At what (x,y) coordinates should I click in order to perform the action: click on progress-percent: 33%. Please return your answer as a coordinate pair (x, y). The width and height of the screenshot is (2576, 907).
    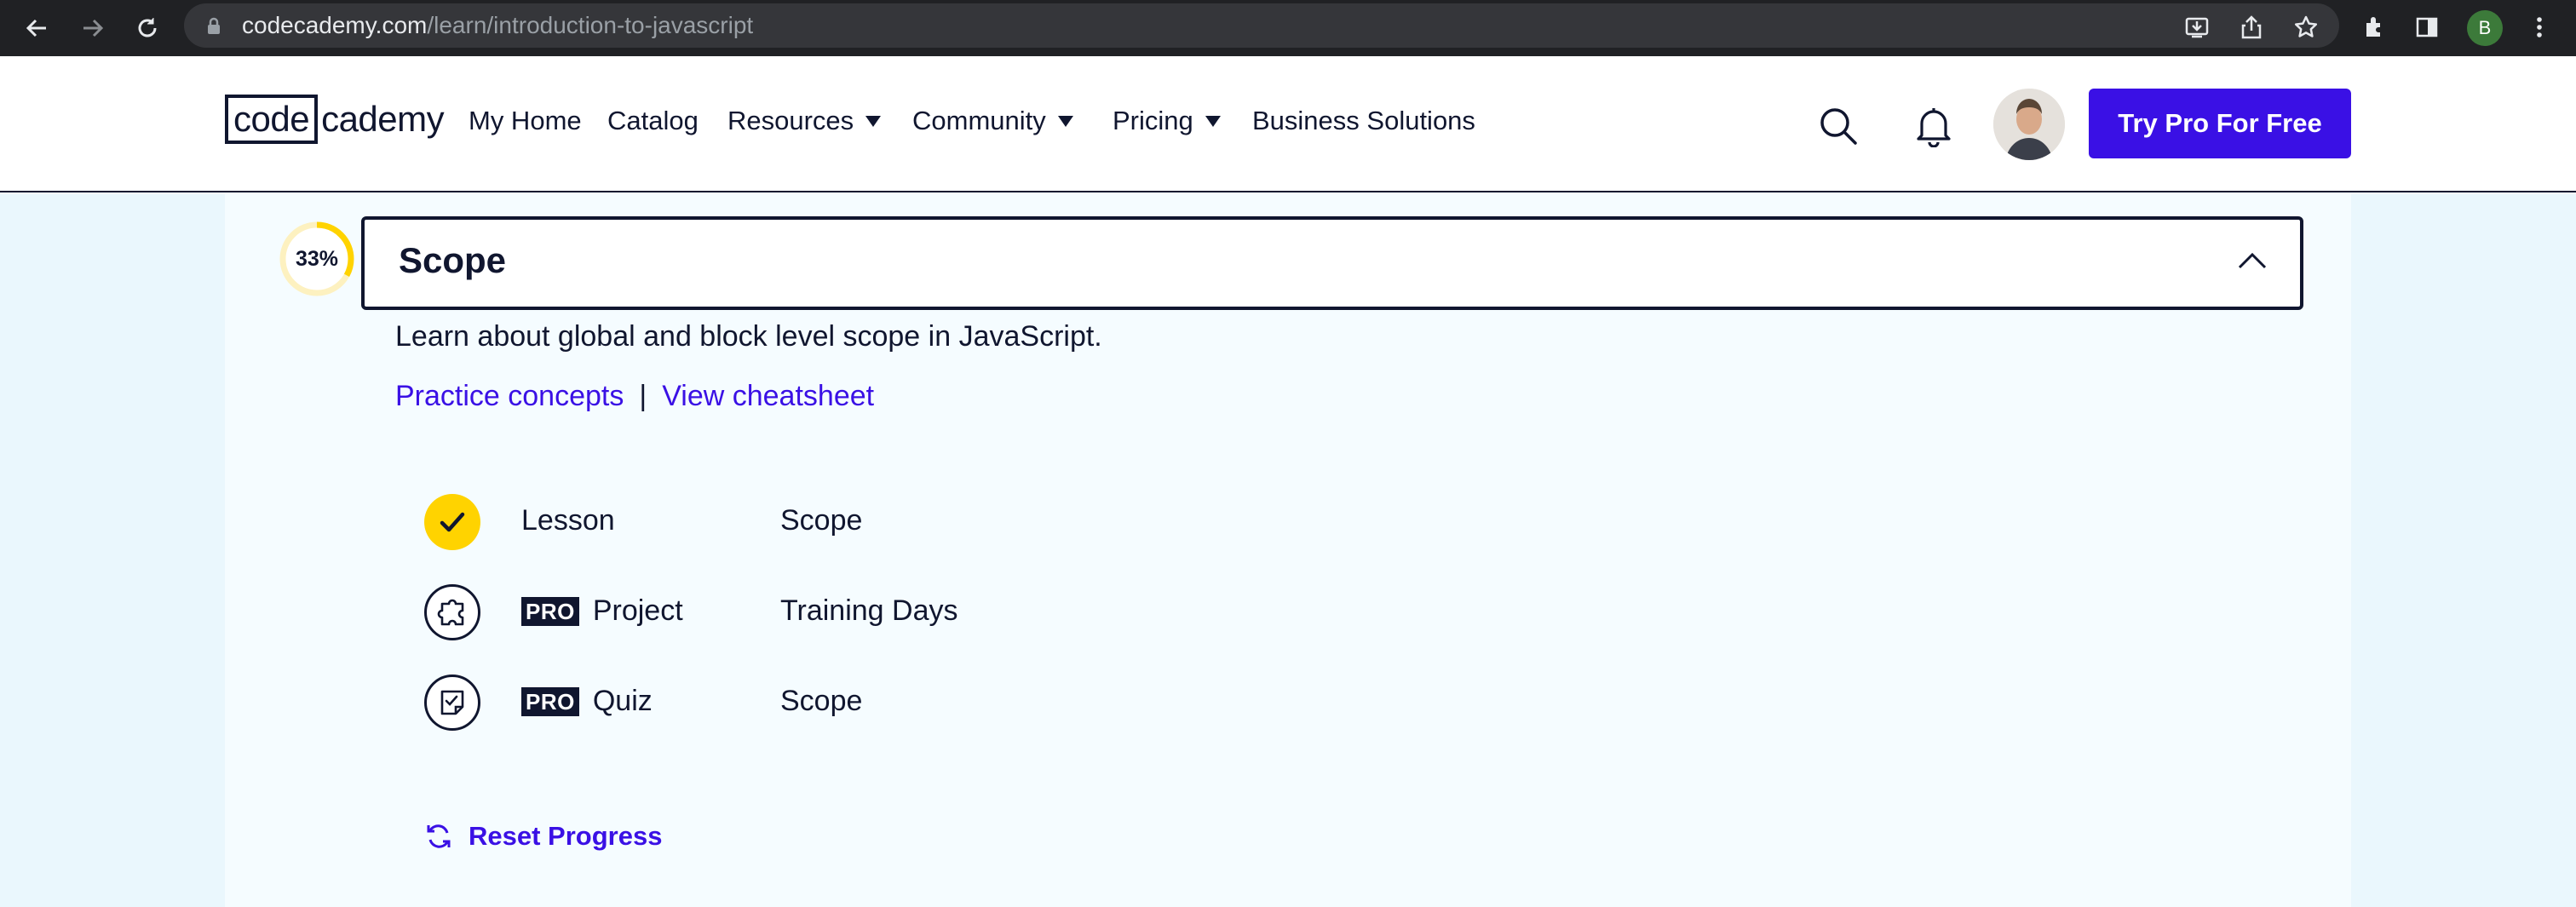
    Looking at the image, I should click on (317, 258).